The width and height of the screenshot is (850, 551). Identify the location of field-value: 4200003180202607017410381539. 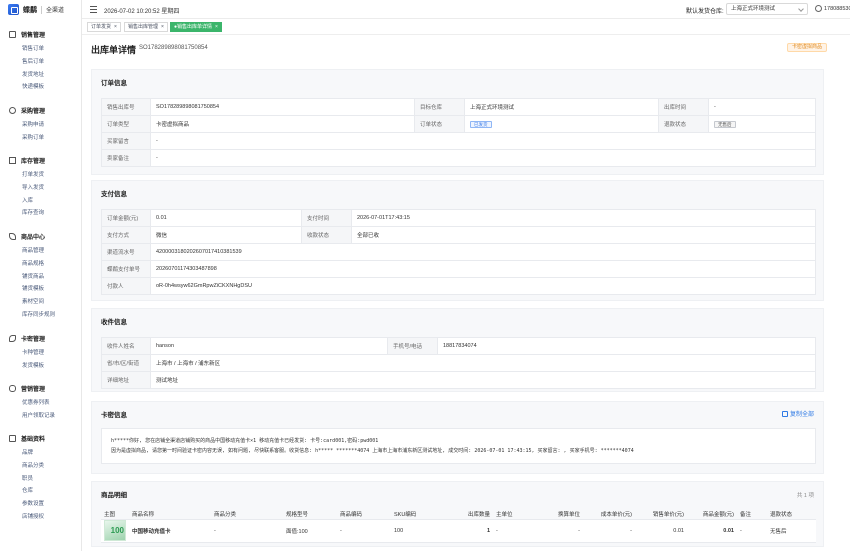
(483, 252).